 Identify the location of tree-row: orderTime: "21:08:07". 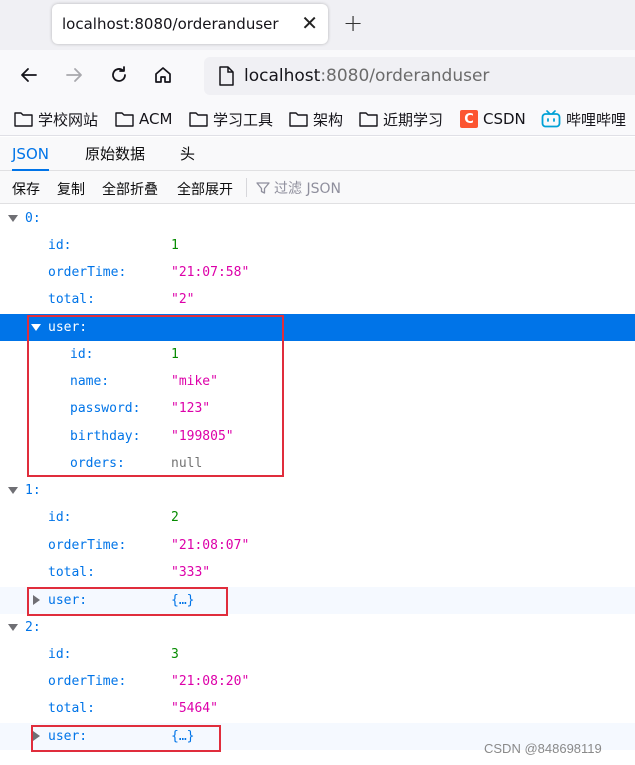
(317, 545).